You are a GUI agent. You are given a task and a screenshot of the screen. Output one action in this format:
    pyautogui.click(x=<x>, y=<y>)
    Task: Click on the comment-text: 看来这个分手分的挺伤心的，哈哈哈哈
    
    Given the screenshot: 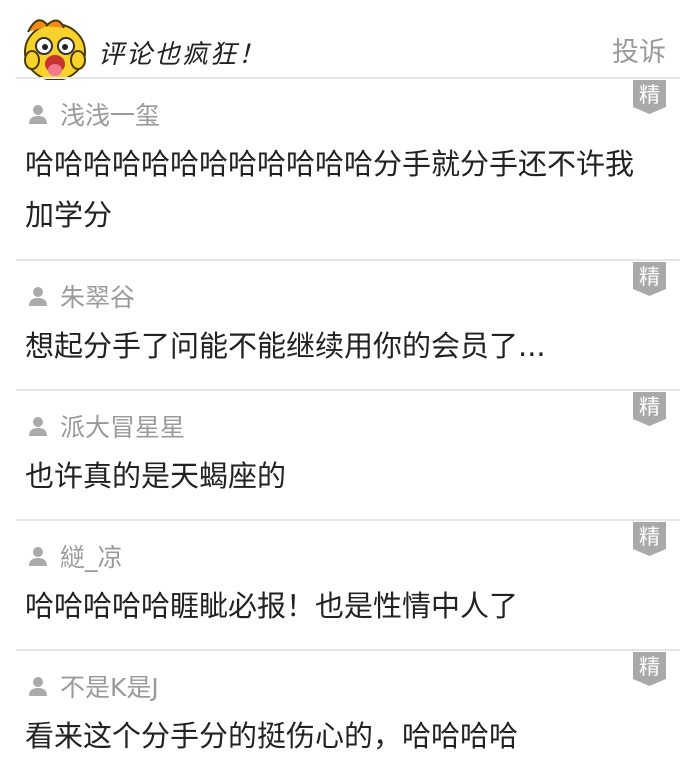 What is the action you would take?
    pyautogui.click(x=272, y=736)
    